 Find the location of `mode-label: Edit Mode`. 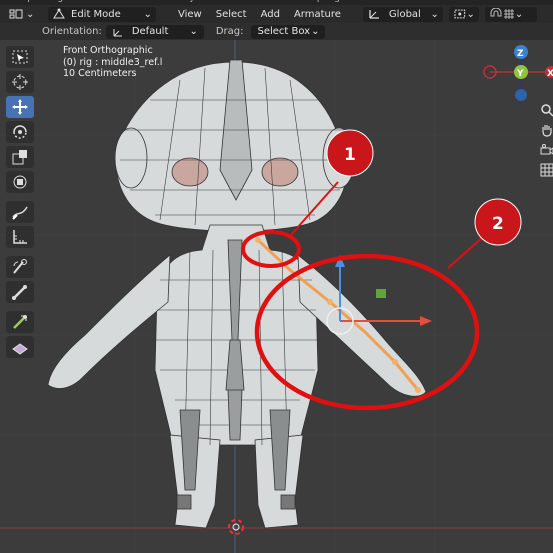

mode-label: Edit Mode is located at coordinates (96, 14).